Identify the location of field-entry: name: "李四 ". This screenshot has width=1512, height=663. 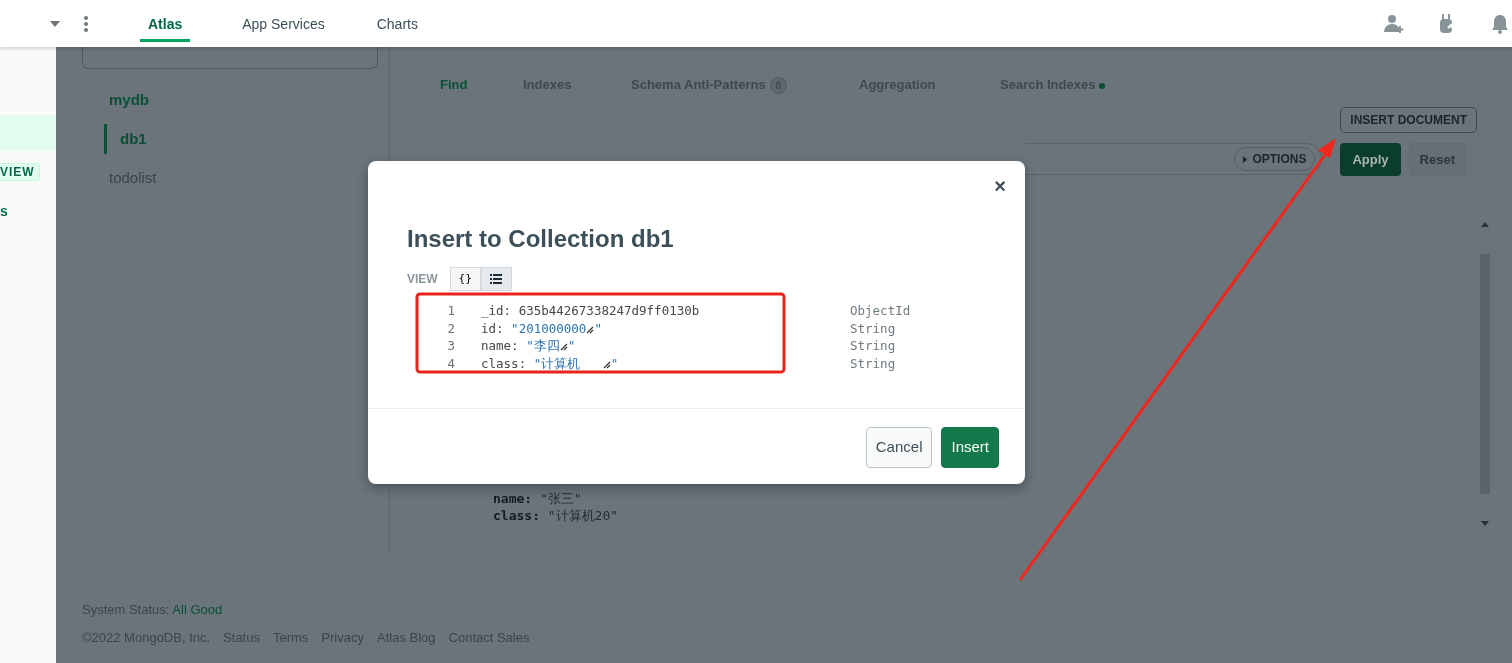
(665, 346).